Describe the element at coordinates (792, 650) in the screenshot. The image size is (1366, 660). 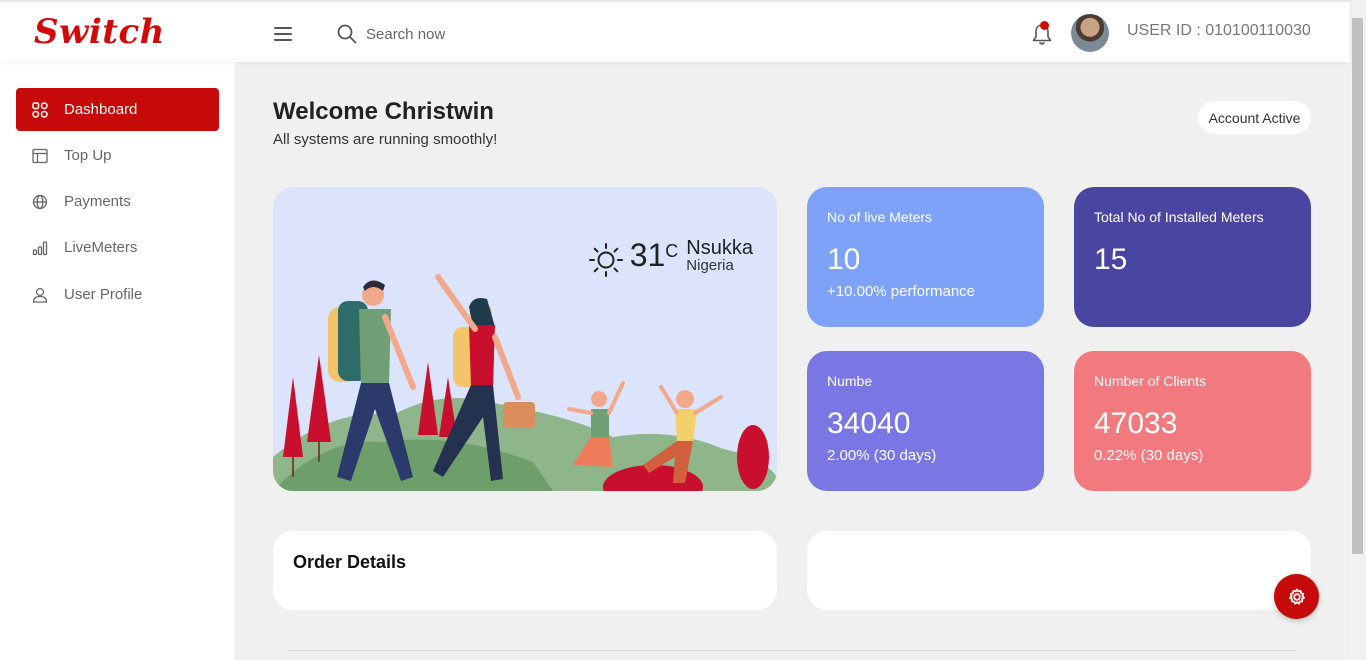
I see `divider` at that location.